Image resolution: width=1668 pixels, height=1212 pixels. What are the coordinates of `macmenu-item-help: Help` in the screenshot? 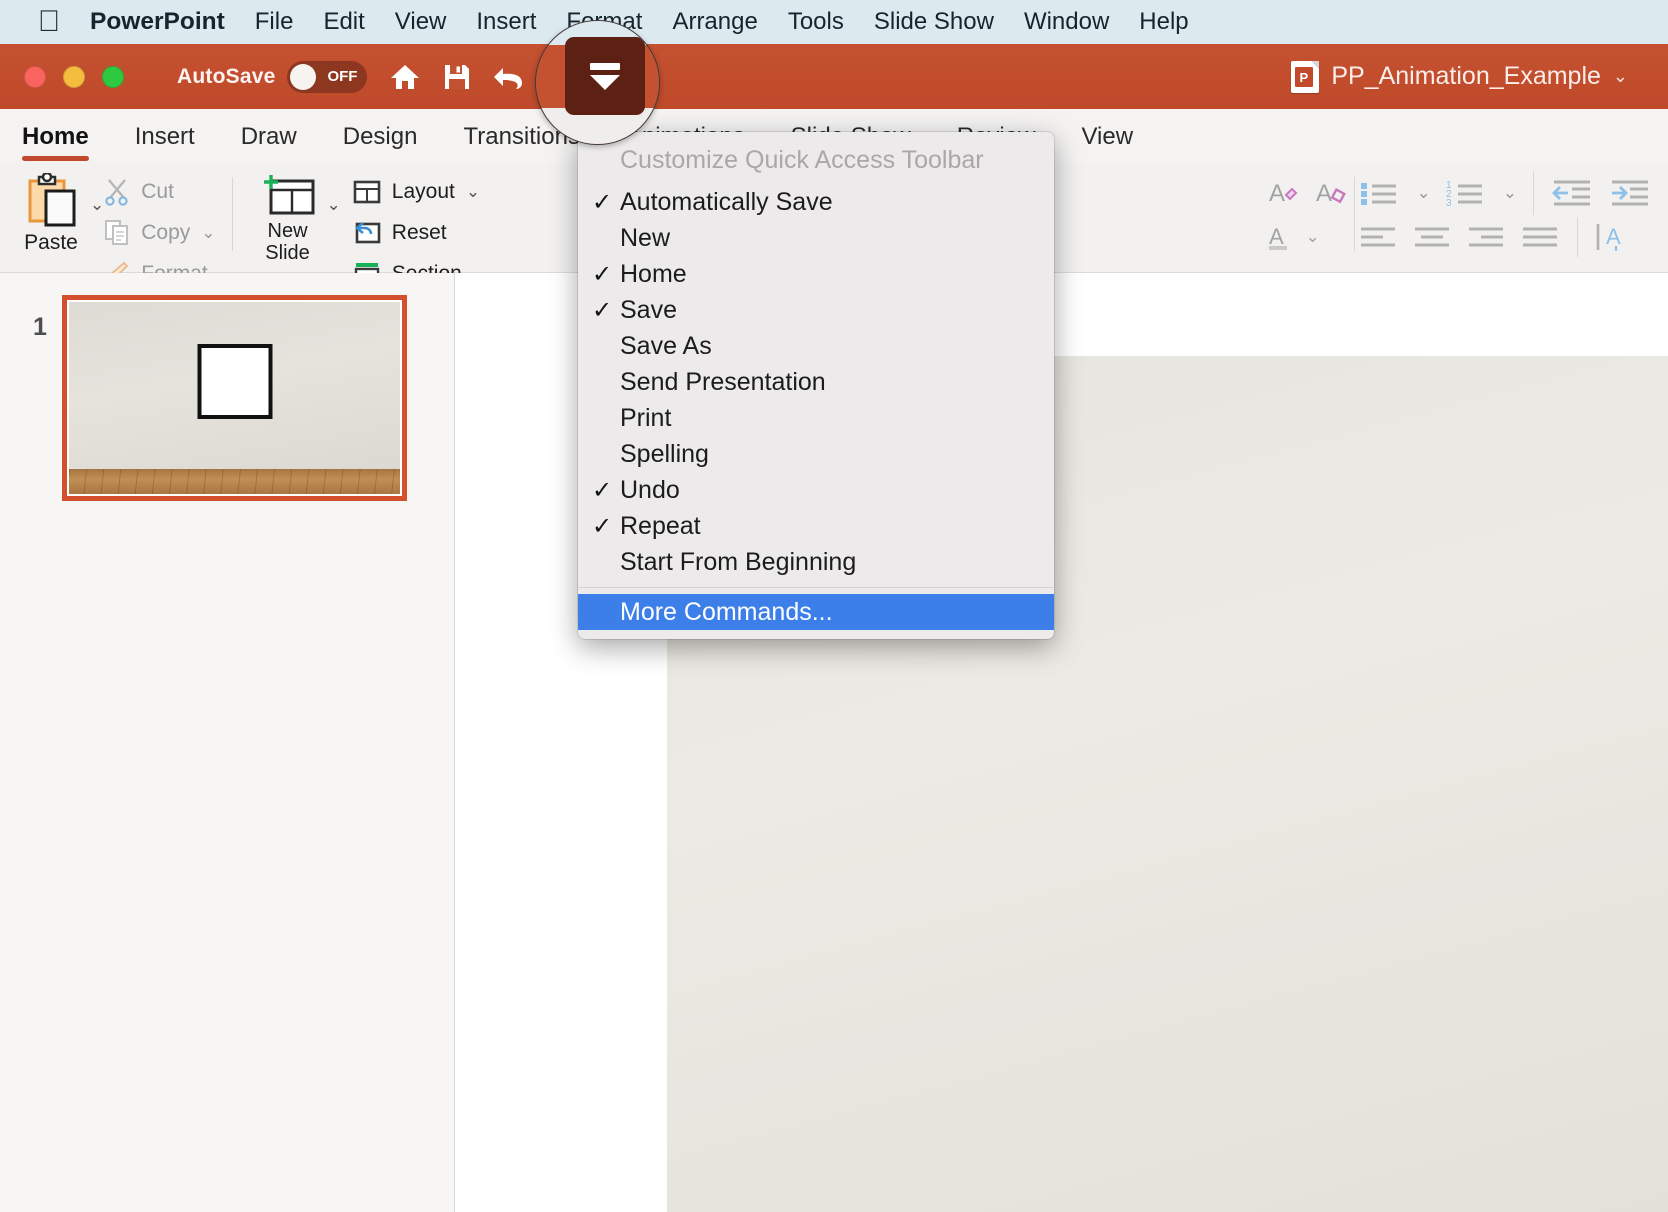 It's located at (1163, 22).